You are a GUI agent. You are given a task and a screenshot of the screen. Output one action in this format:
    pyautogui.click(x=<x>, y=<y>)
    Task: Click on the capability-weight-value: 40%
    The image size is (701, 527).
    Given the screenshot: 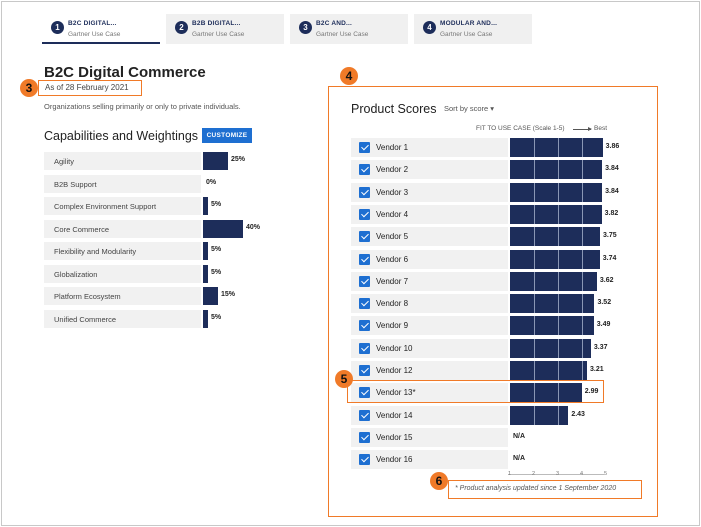 What is the action you would take?
    pyautogui.click(x=253, y=227)
    